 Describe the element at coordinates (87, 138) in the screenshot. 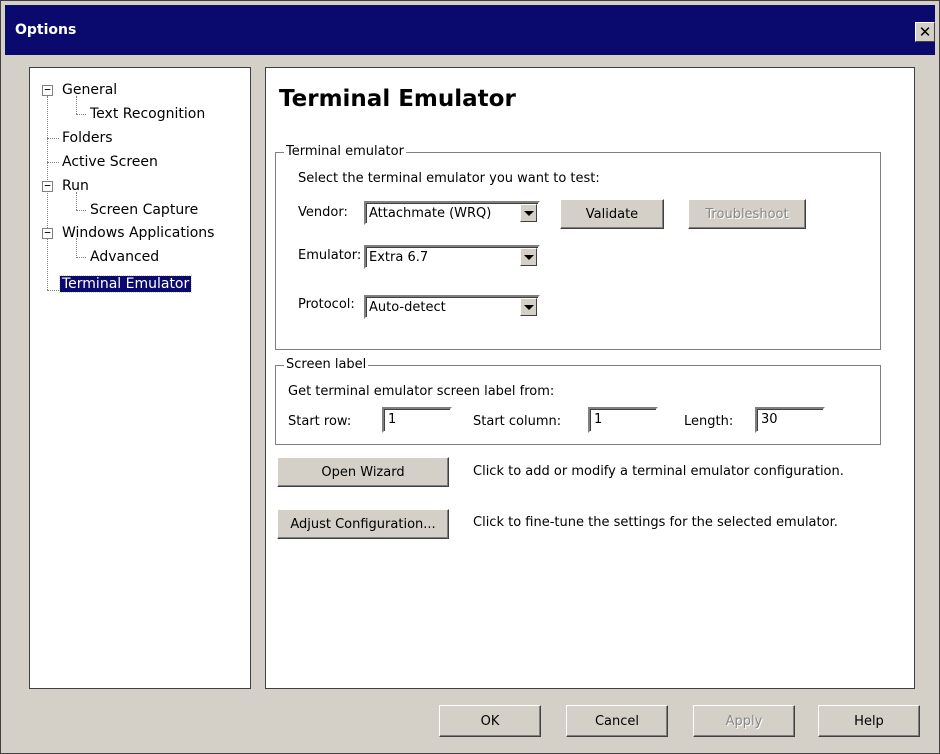

I see `tree-item-folders: Folders` at that location.